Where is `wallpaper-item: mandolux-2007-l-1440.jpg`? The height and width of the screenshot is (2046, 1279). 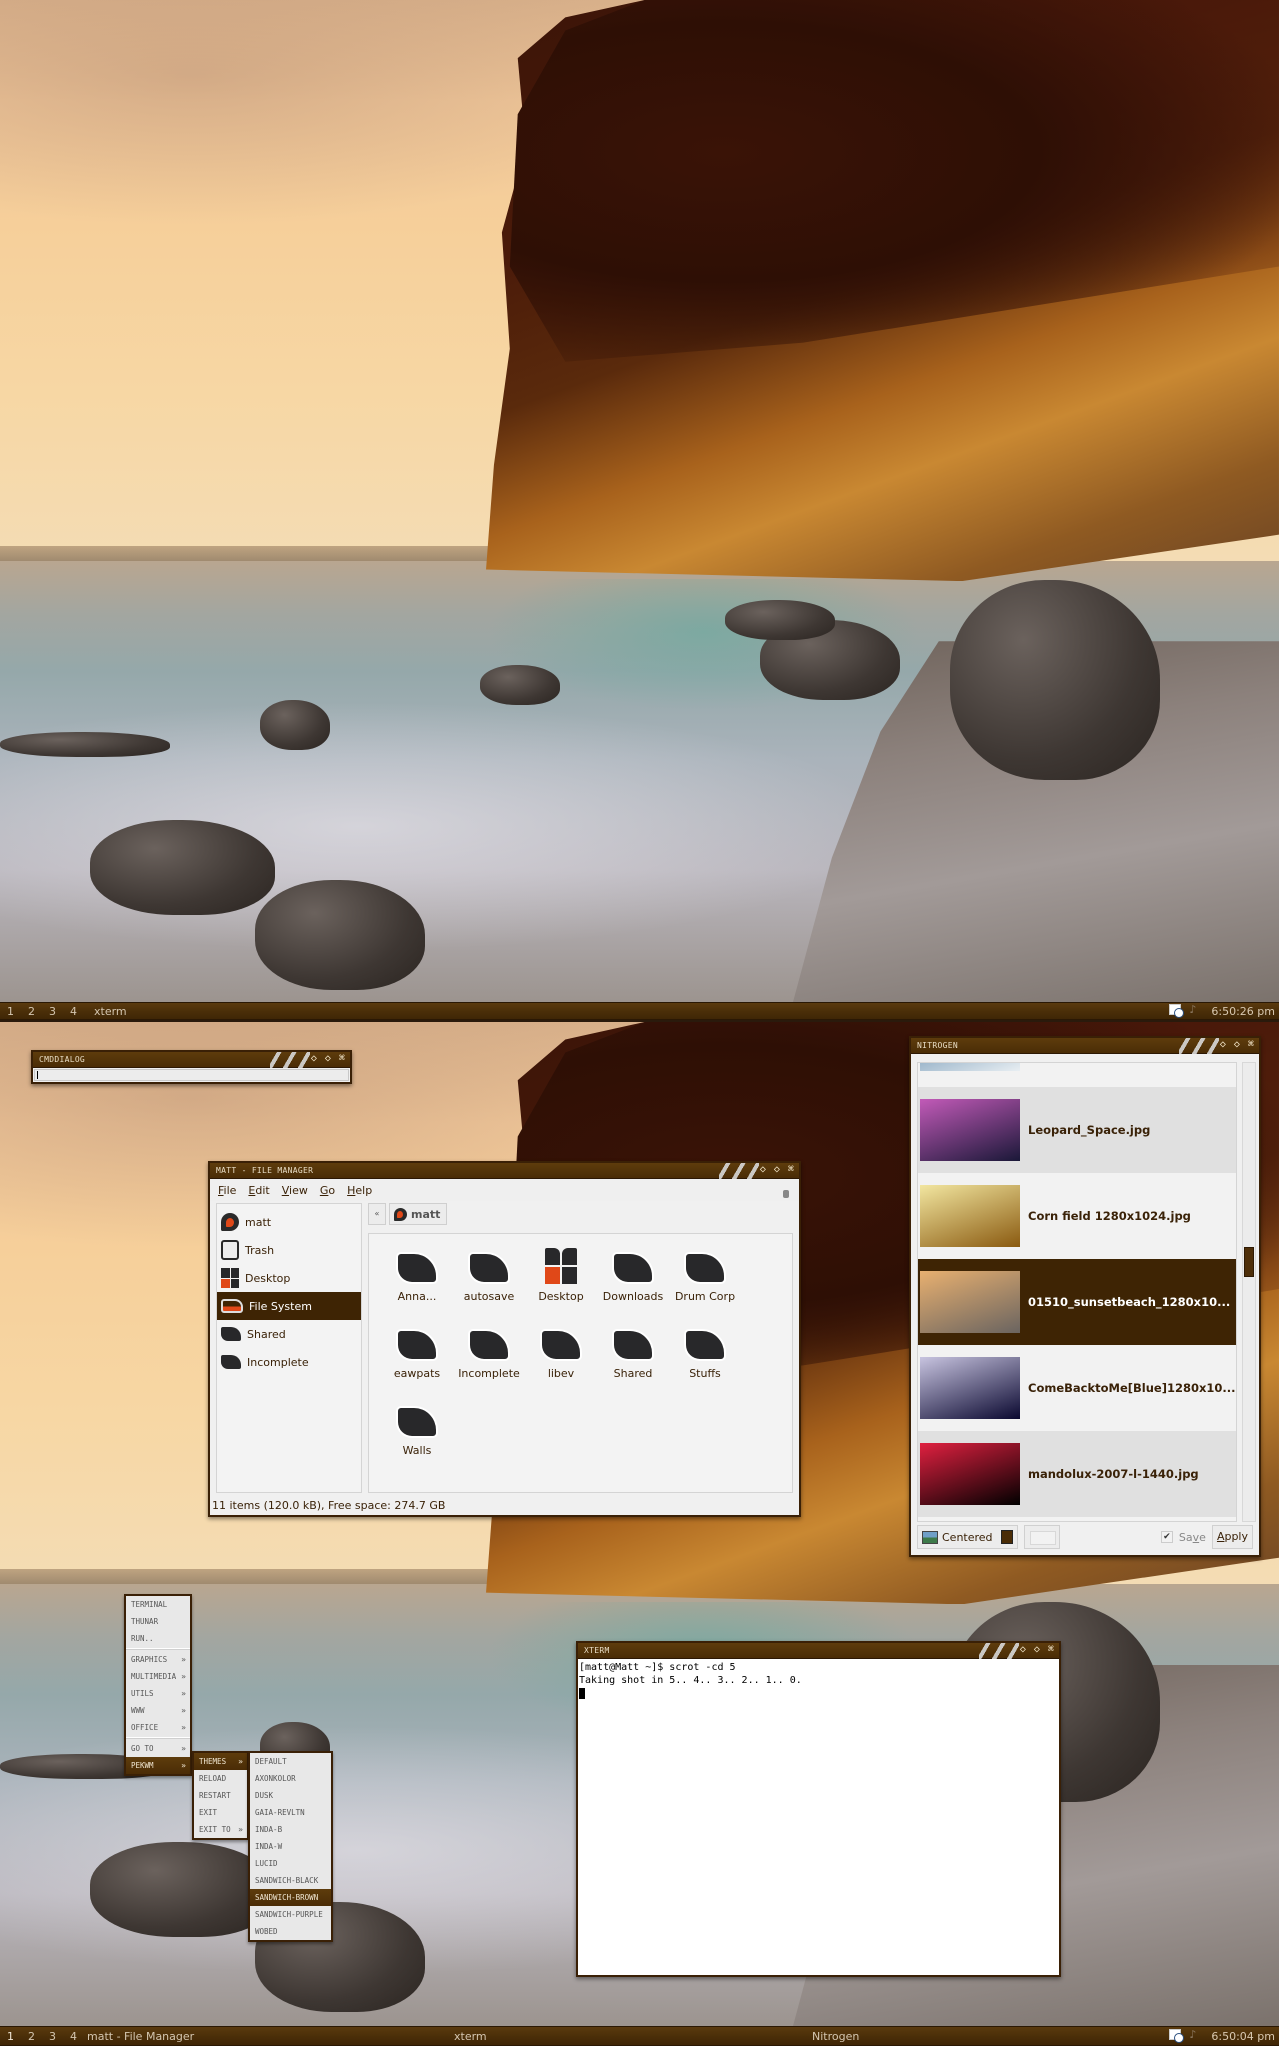
wallpaper-item: mandolux-2007-l-1440.jpg is located at coordinates (1077, 1474).